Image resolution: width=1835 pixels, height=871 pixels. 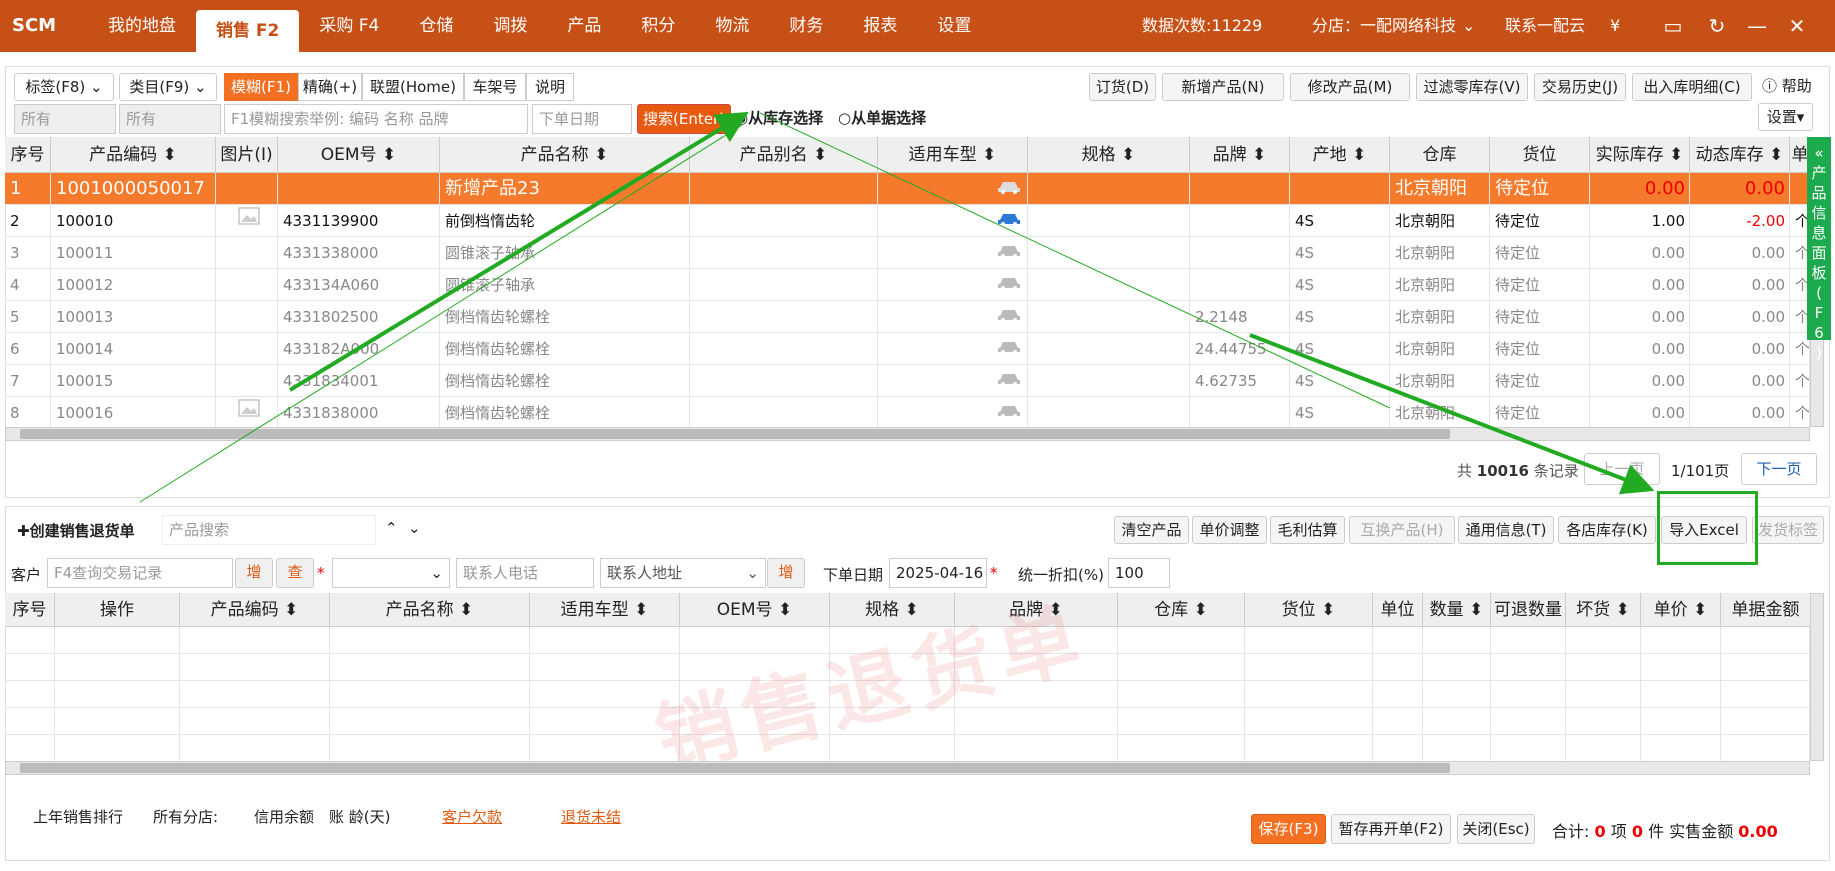 I want to click on discount-input: 100, so click(x=1139, y=573).